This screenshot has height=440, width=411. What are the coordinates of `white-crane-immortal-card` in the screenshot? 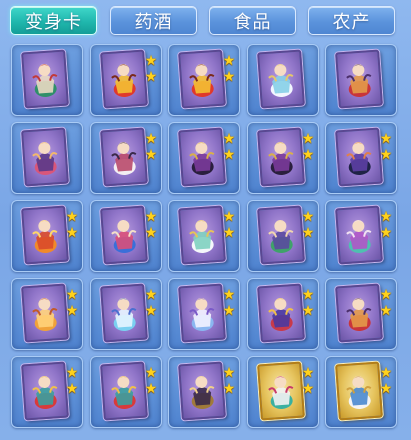 It's located at (202, 235).